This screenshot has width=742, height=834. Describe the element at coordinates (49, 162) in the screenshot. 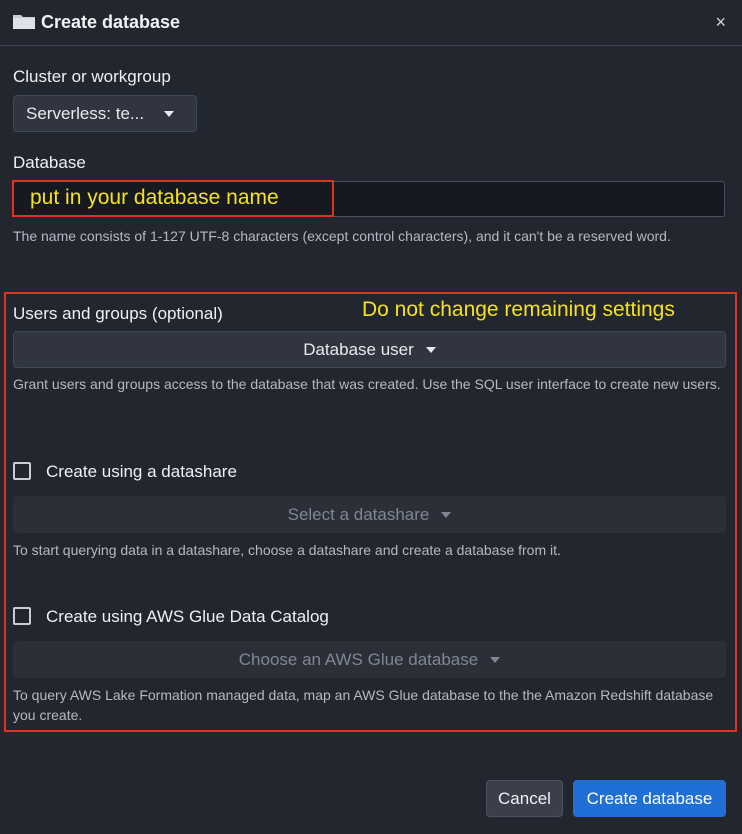

I see `database-label: Database` at that location.